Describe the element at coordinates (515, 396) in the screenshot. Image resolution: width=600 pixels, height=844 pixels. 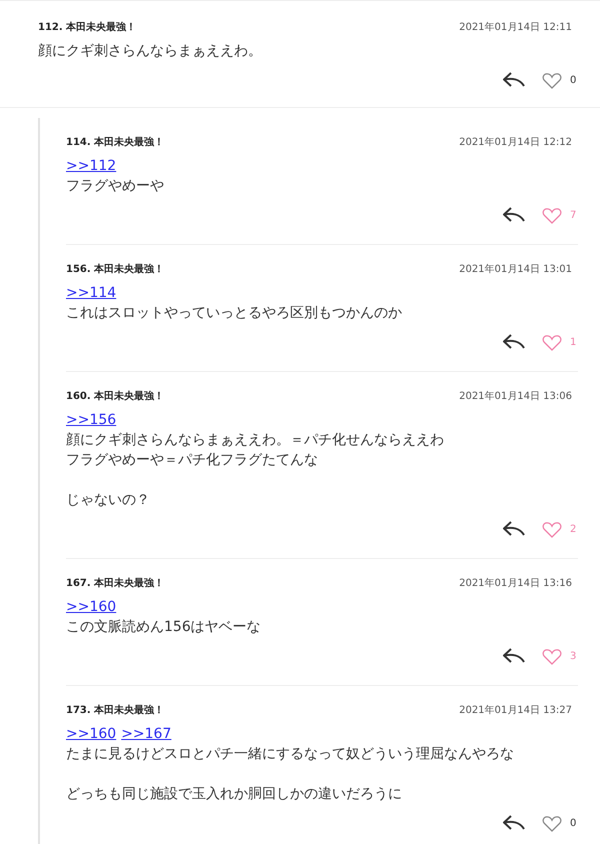
I see `comment-date: 2021年01月14日 13:06` at that location.